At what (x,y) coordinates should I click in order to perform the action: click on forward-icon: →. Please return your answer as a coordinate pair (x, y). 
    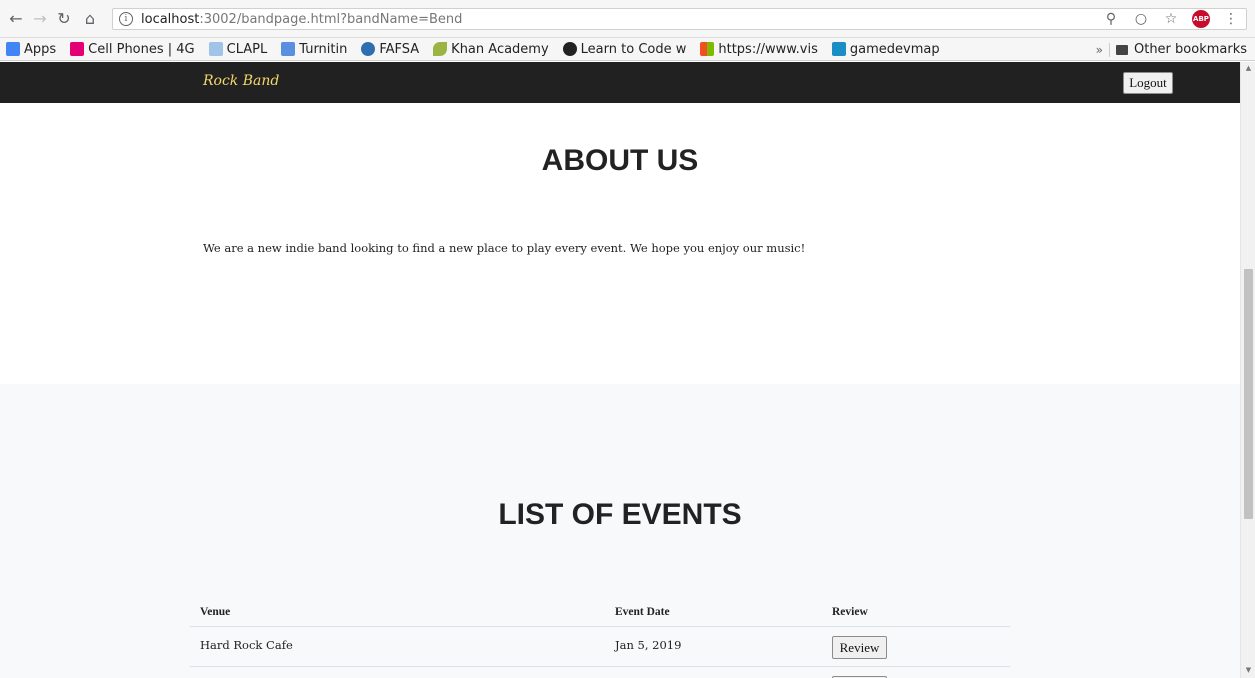
    Looking at the image, I should click on (40, 19).